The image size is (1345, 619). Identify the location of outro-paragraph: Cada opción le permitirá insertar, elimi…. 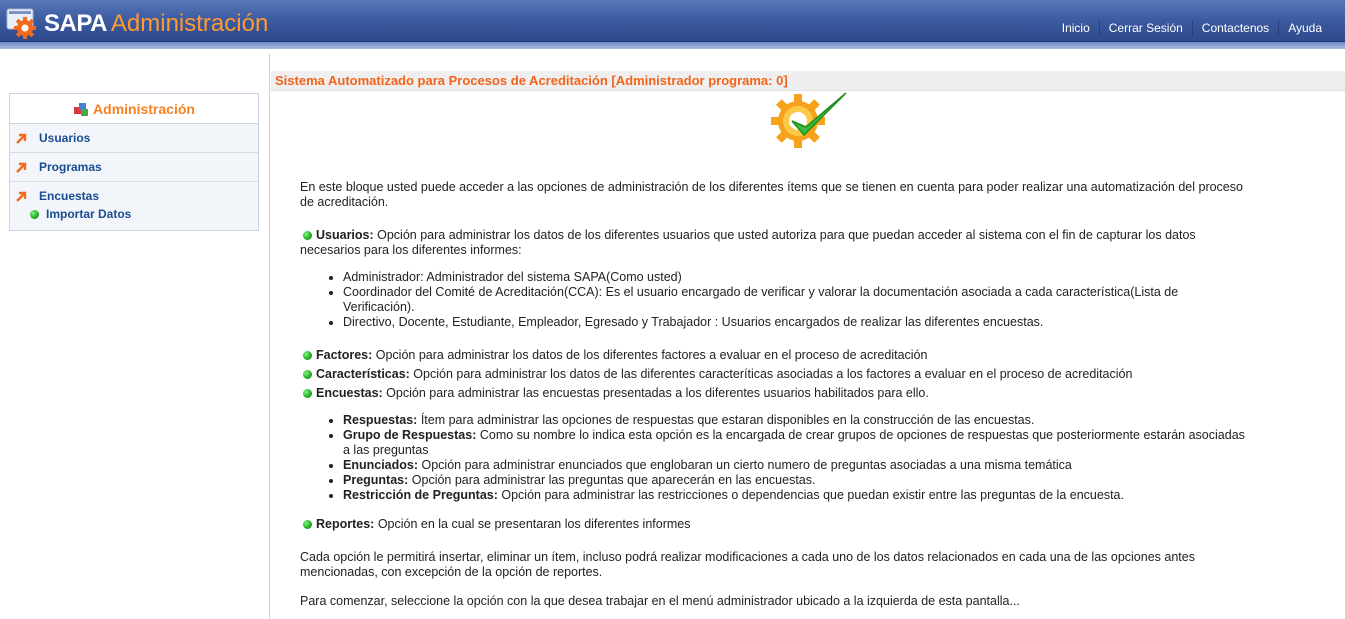
(747, 564).